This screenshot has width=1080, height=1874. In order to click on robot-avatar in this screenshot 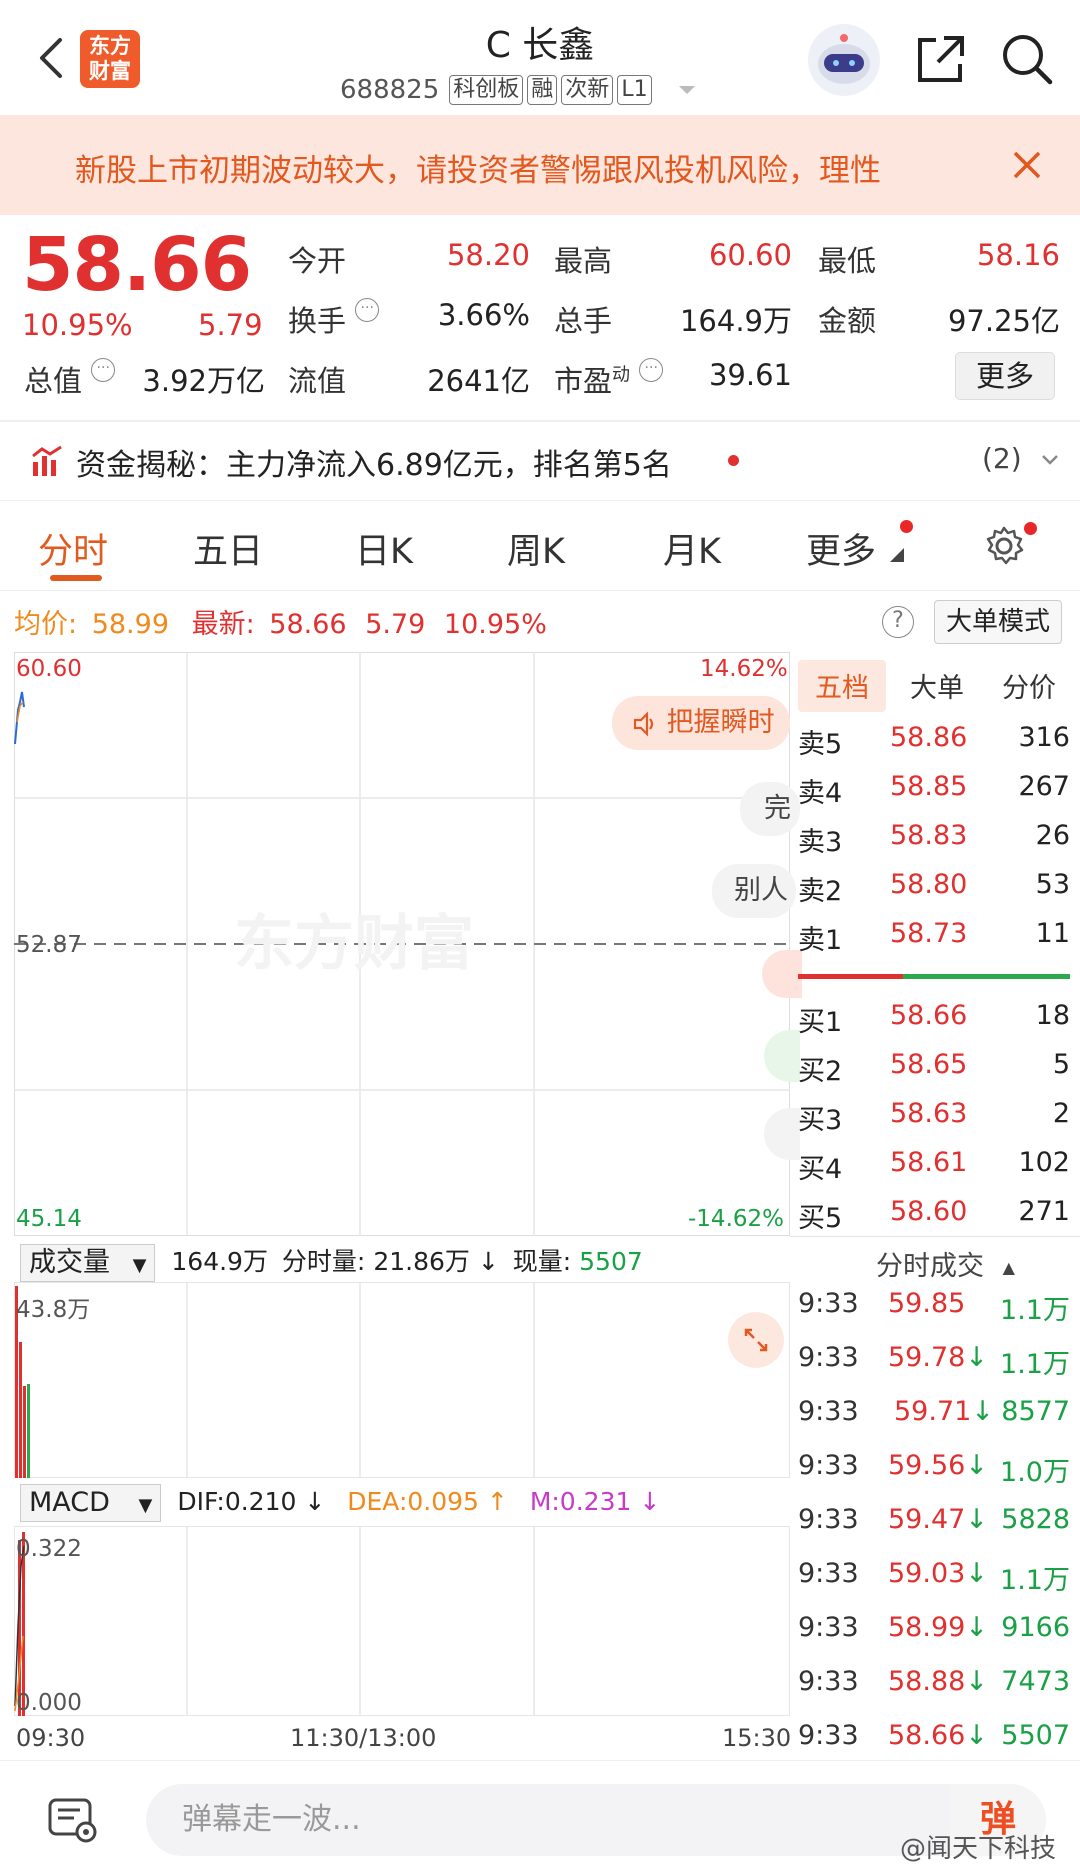, I will do `click(844, 60)`.